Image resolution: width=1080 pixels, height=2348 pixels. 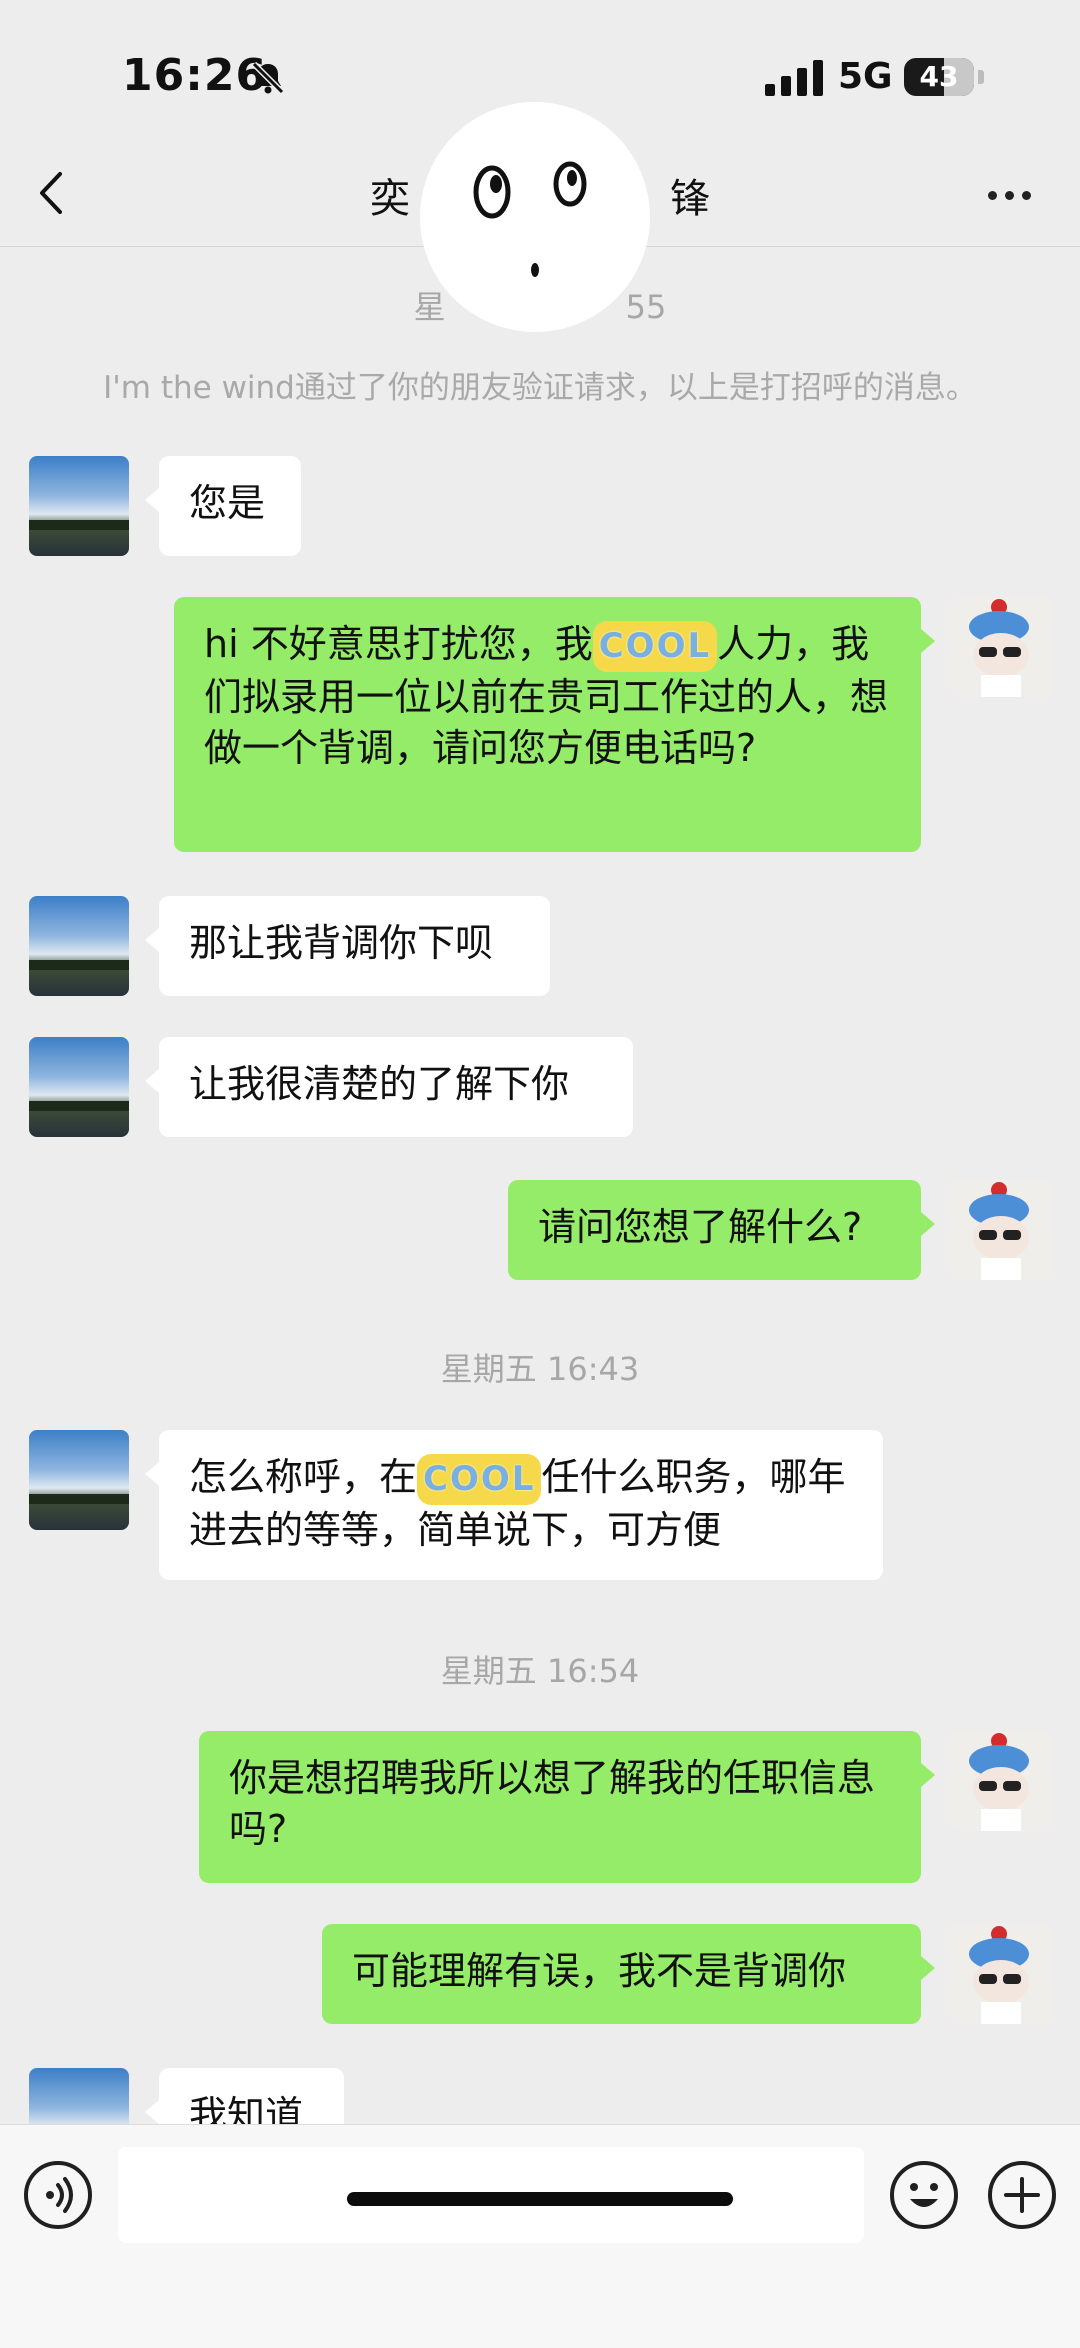 I want to click on message-bubble-out: 请问您想了解什么?, so click(x=721, y=1230).